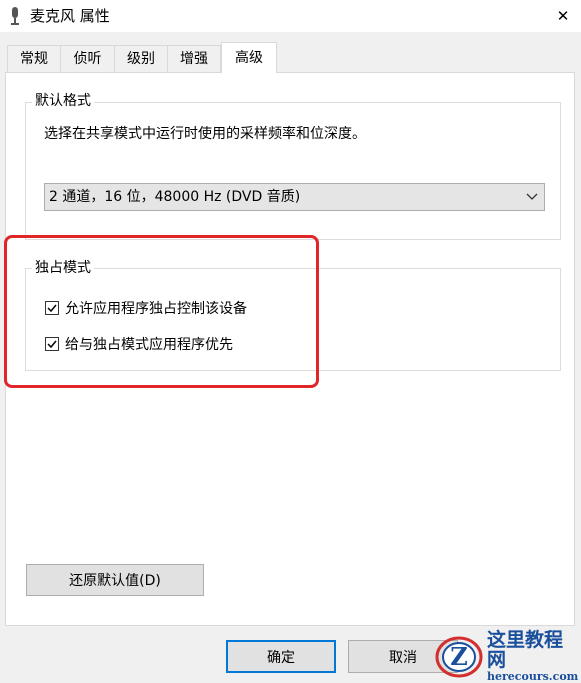 Image resolution: width=581 pixels, height=683 pixels. I want to click on chevron-down-icon, so click(532, 197).